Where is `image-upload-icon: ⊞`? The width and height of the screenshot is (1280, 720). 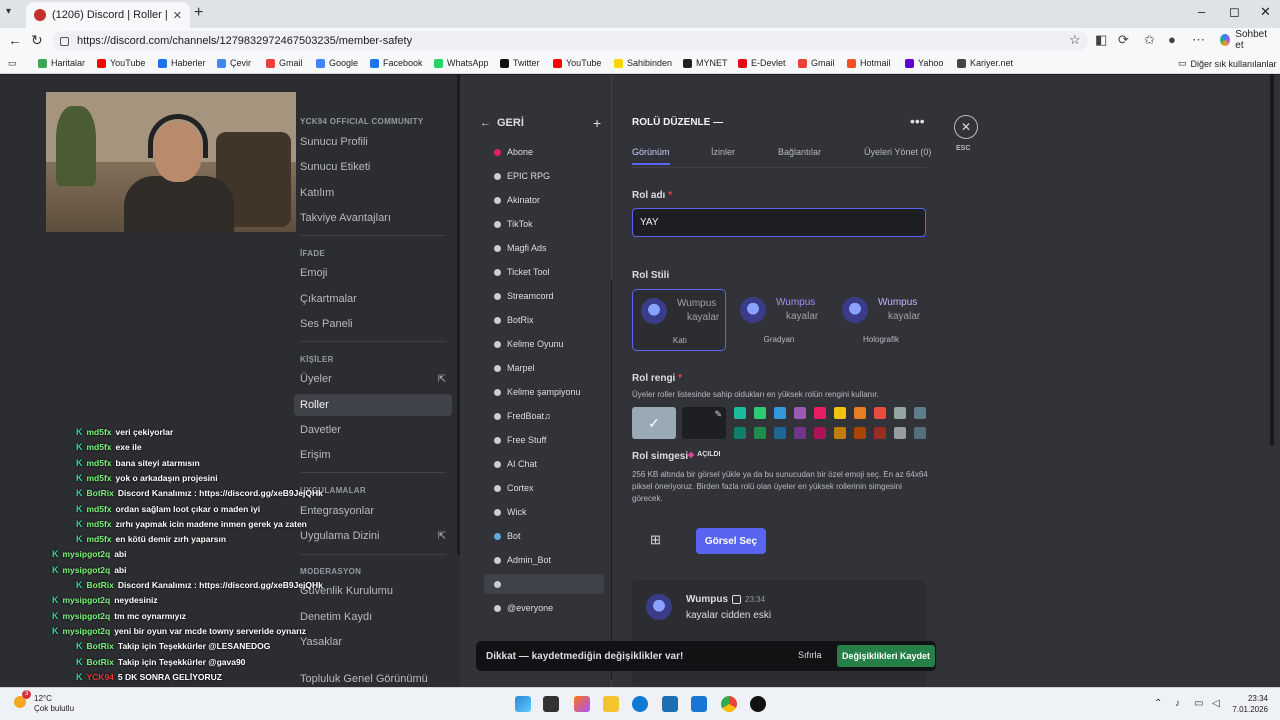
image-upload-icon: ⊞ is located at coordinates (658, 540).